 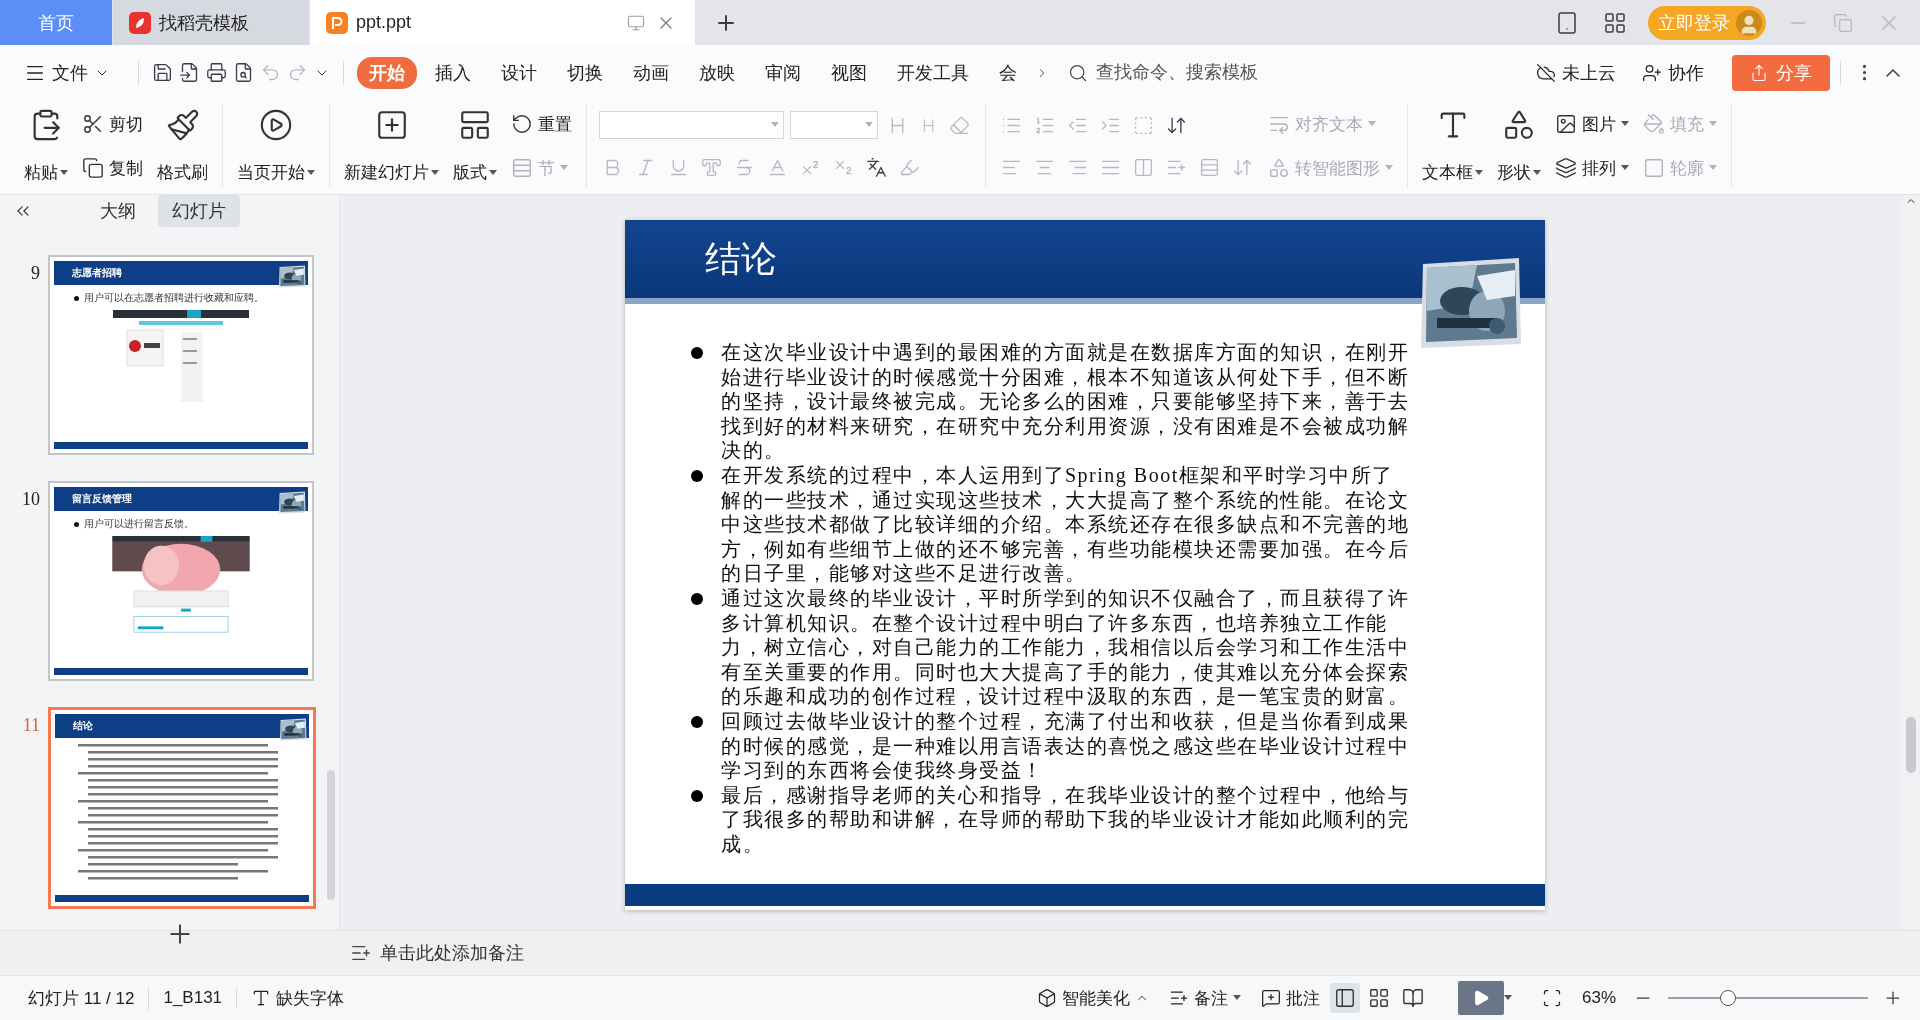 I want to click on panel-tab: 幻灯片, so click(x=199, y=211).